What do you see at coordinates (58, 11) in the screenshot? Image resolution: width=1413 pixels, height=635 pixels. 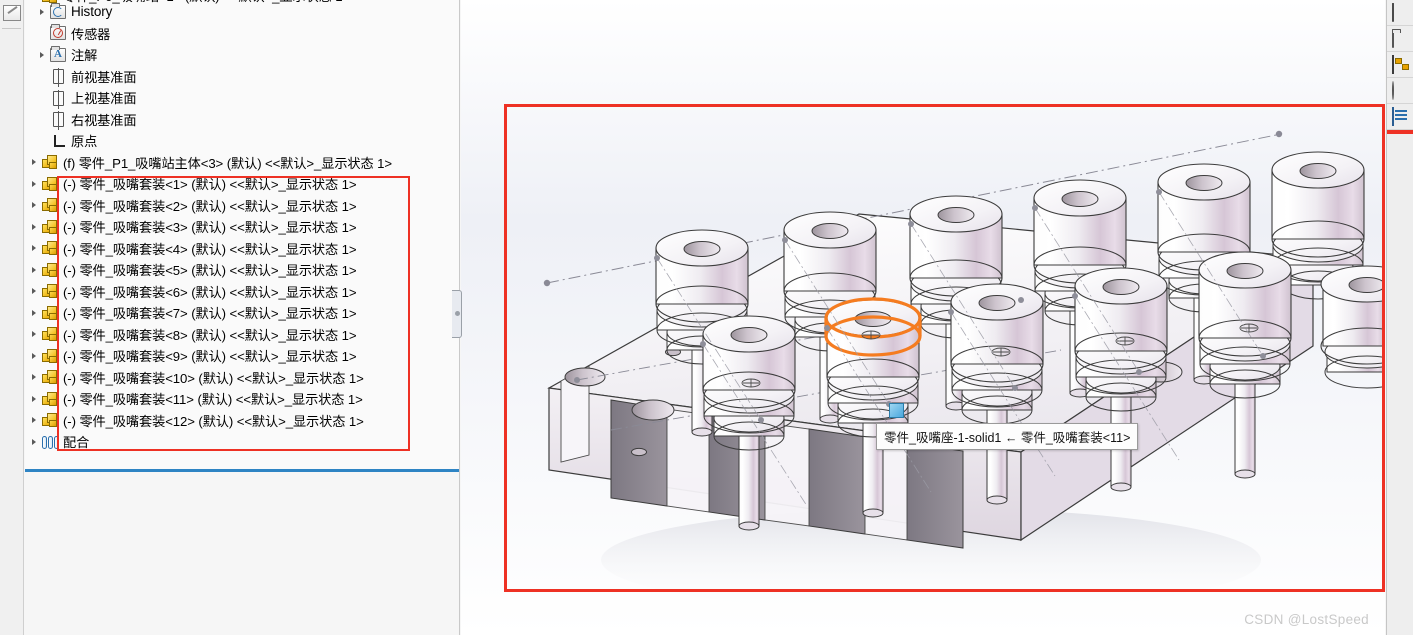 I see `history-folder-icon` at bounding box center [58, 11].